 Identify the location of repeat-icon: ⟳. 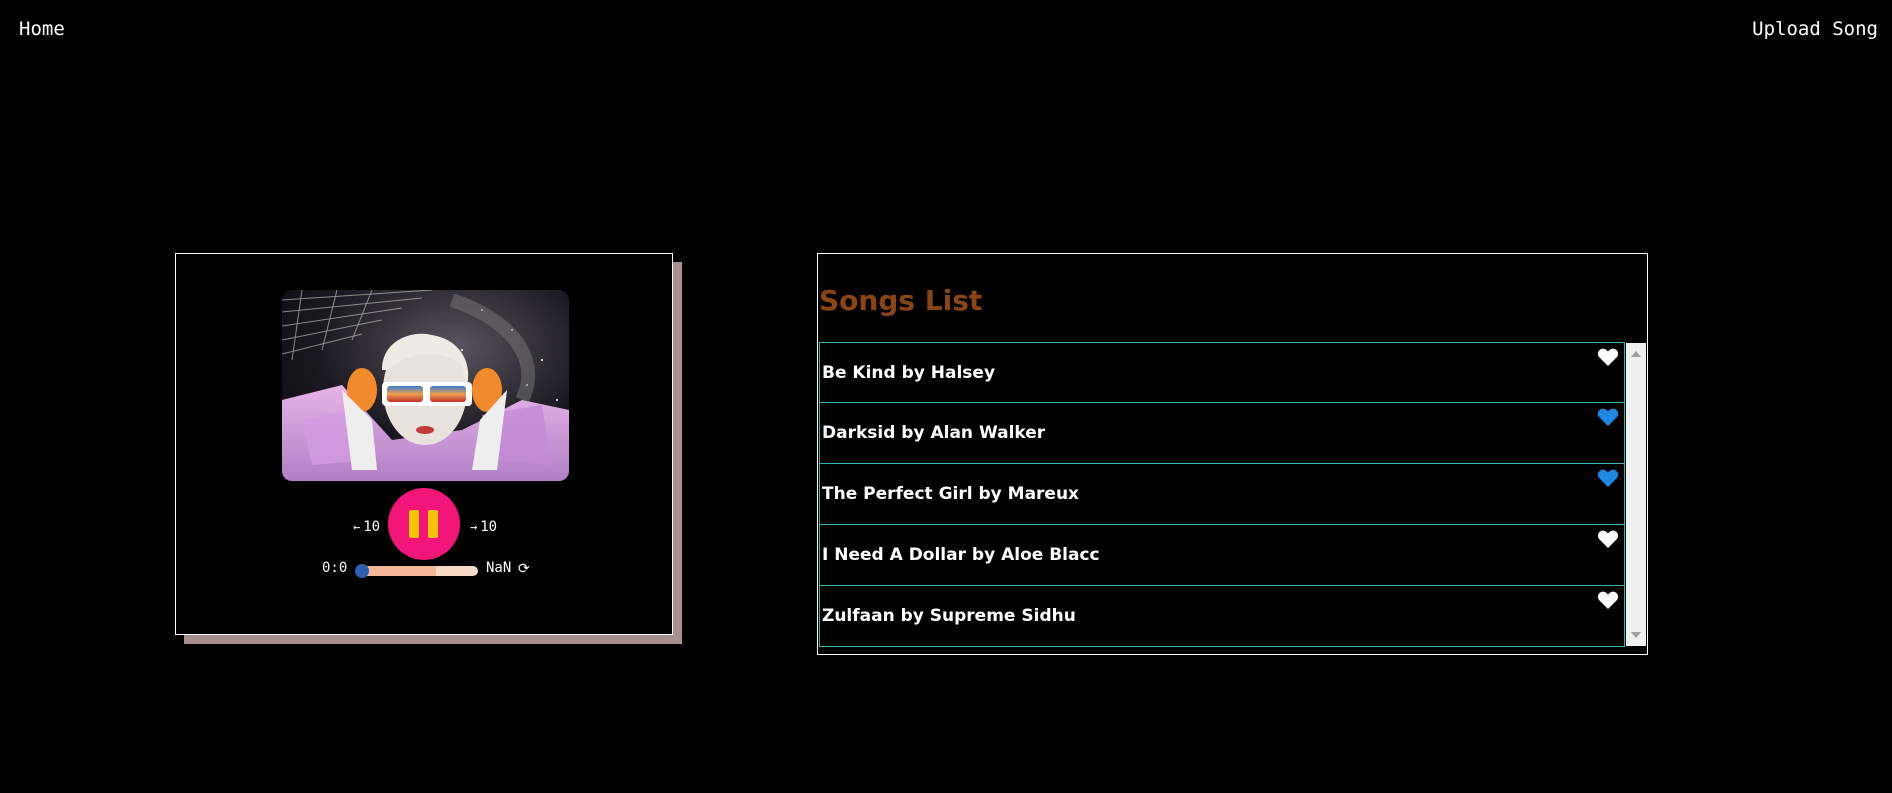
(524, 569).